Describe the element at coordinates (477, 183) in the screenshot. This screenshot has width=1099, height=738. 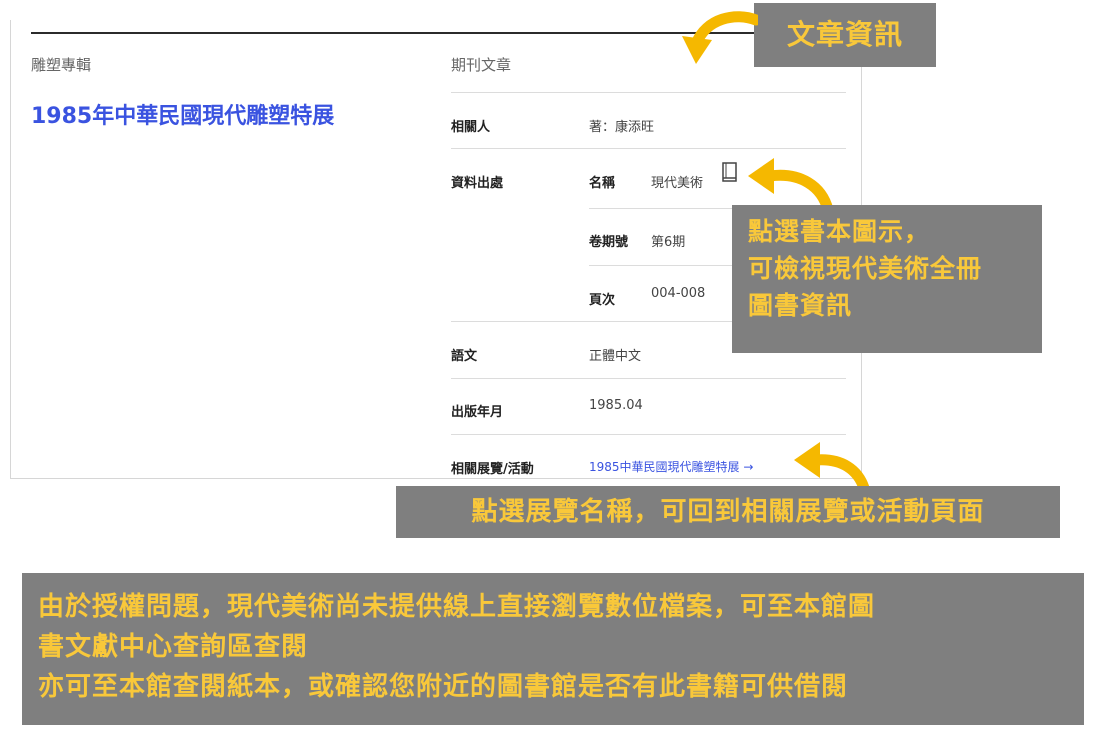
I see `source-label: 資料出處` at that location.